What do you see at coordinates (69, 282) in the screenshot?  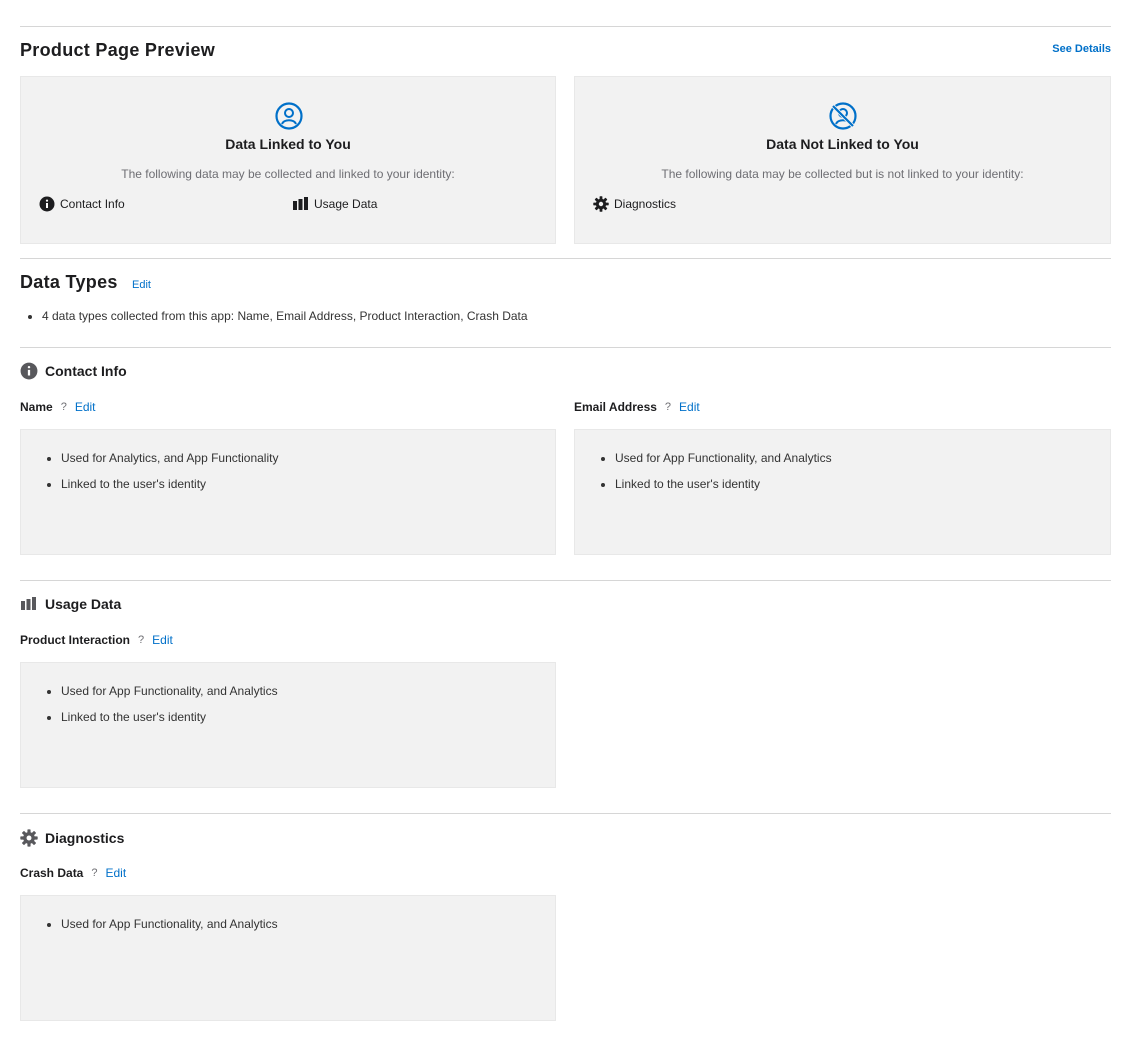 I see `data-types-title: Data Types` at bounding box center [69, 282].